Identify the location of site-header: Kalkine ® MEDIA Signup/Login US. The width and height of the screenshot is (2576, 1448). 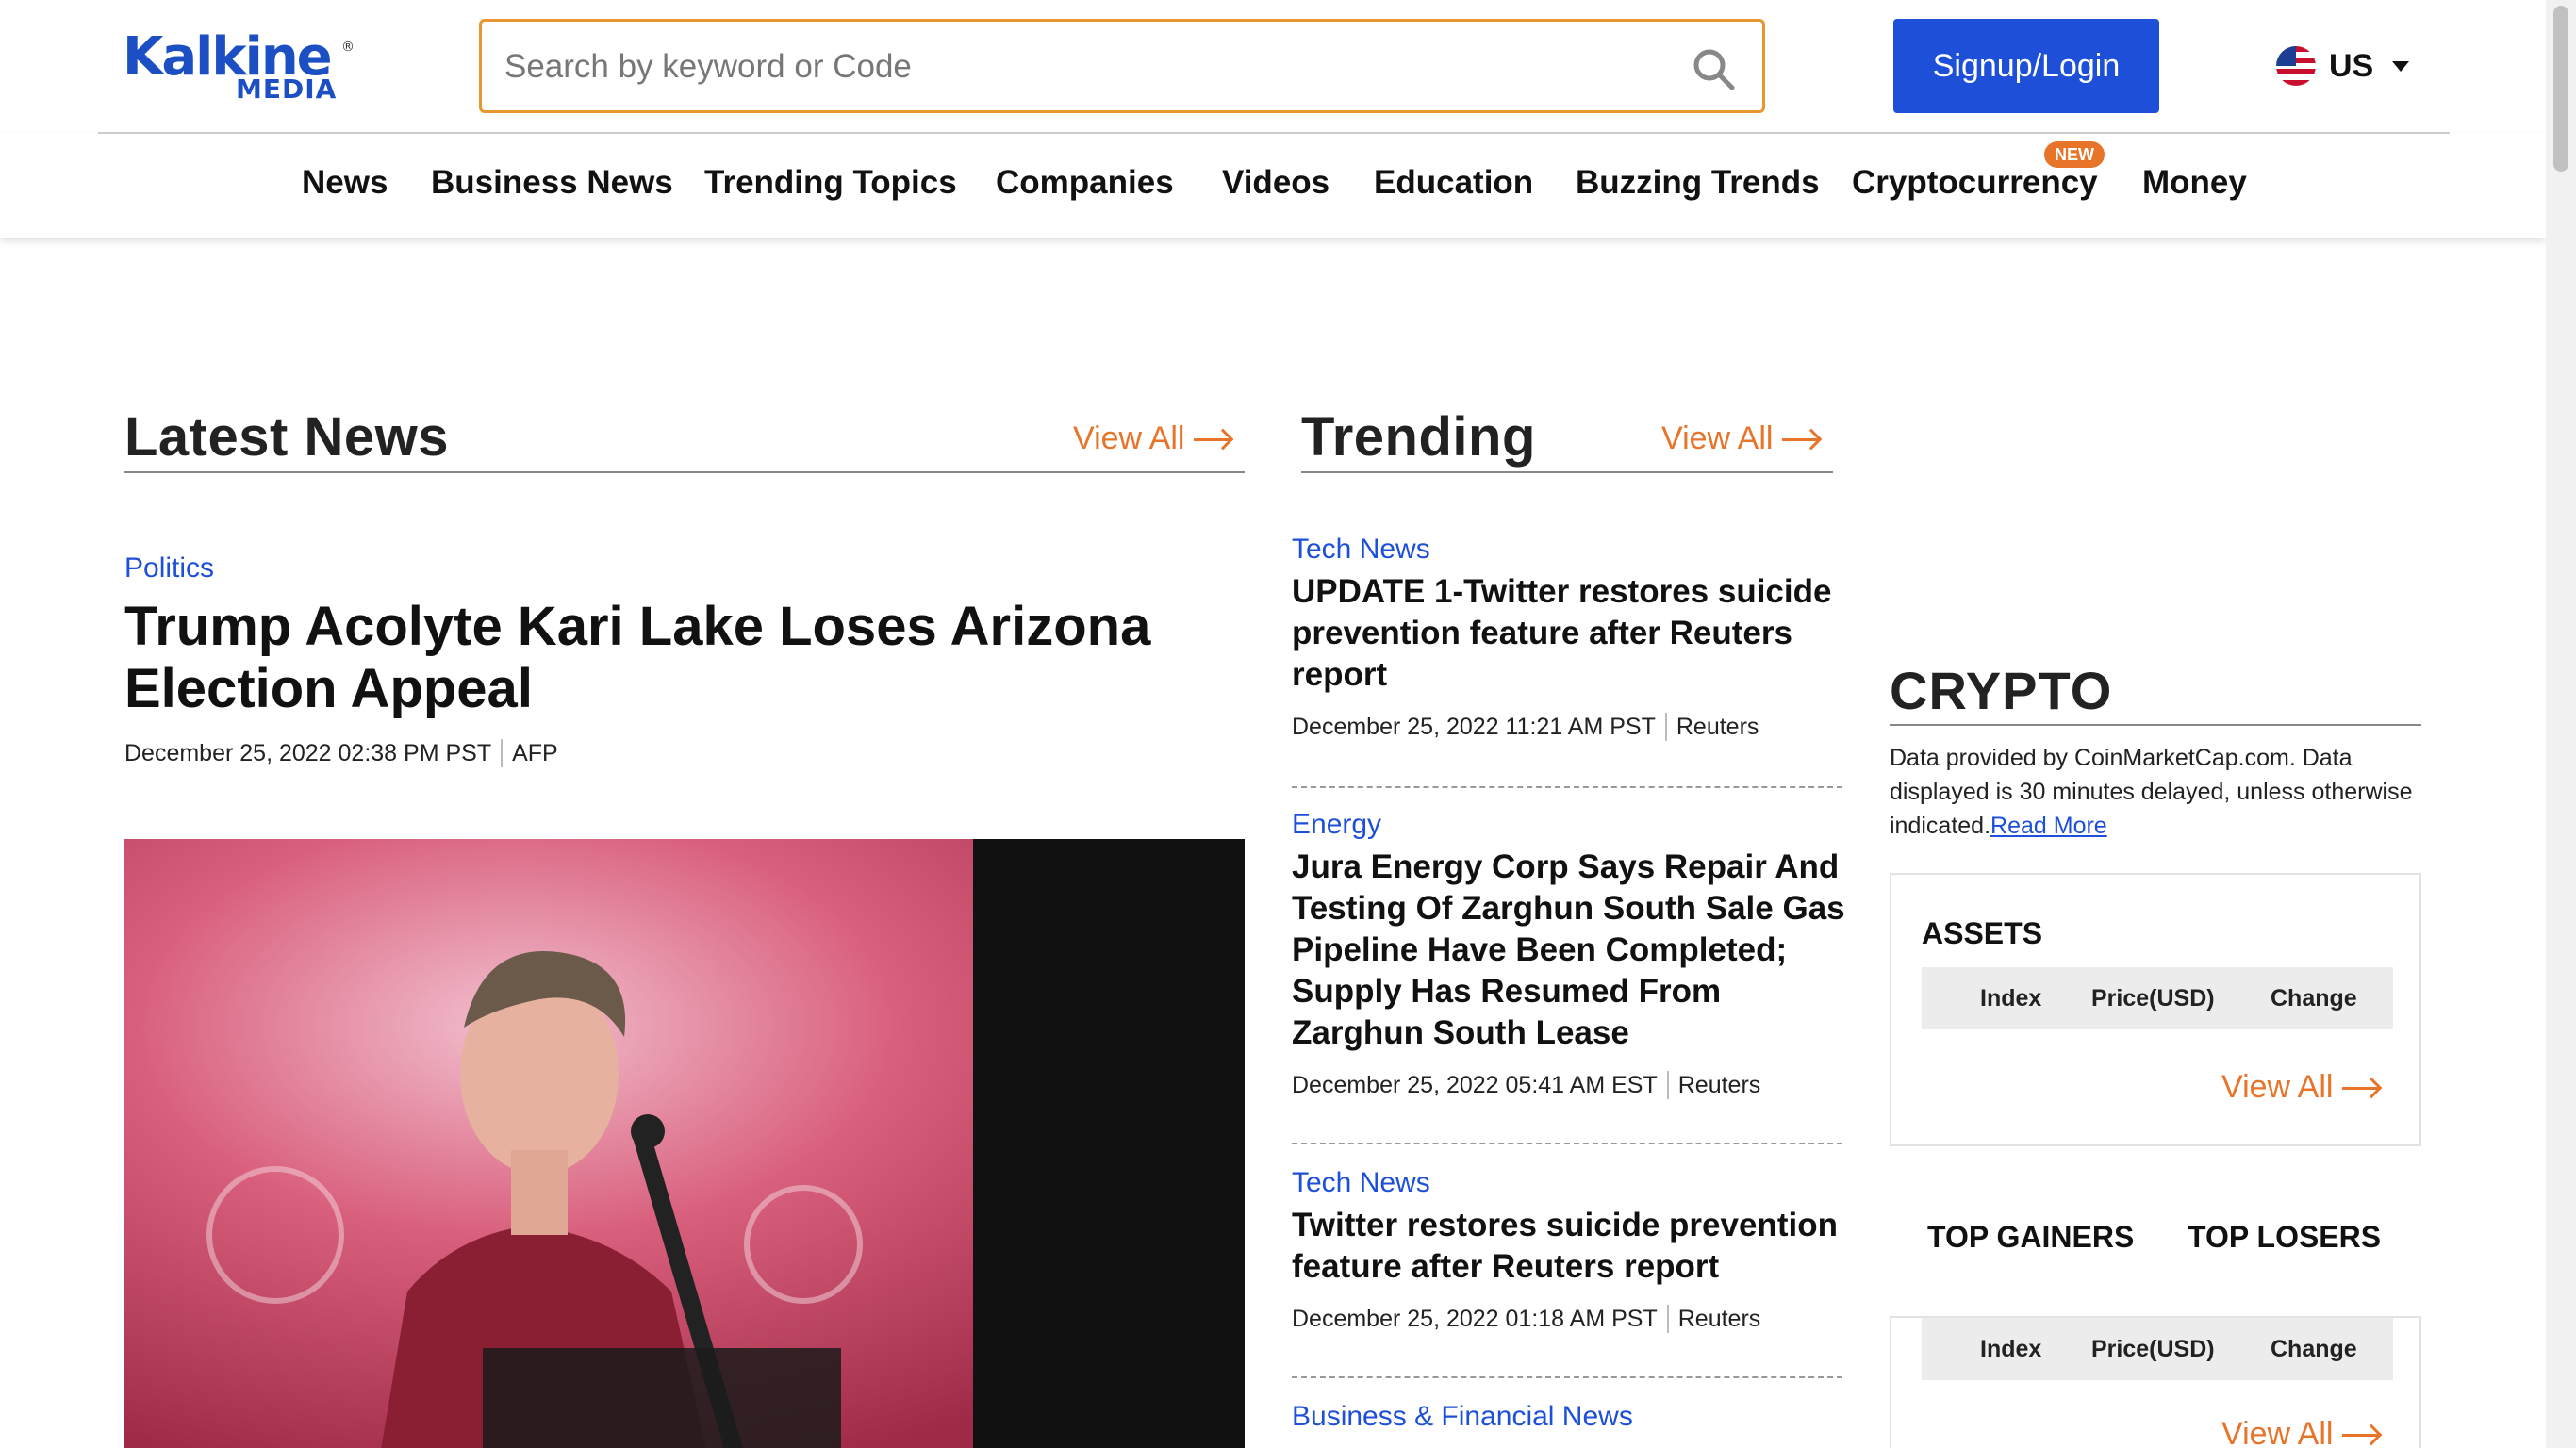
(1273, 66).